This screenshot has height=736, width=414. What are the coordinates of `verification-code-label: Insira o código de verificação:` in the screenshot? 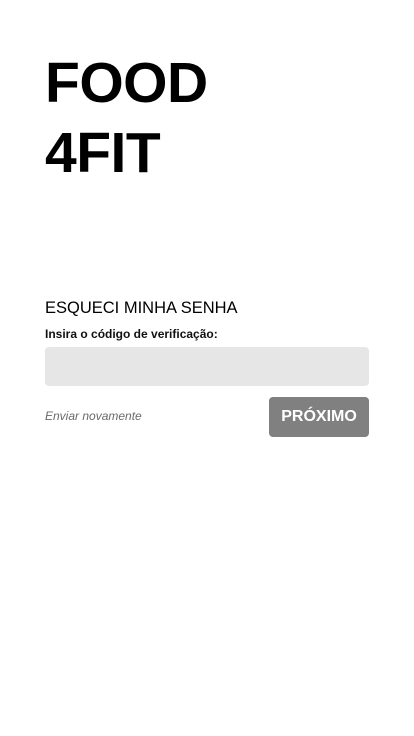 It's located at (131, 334).